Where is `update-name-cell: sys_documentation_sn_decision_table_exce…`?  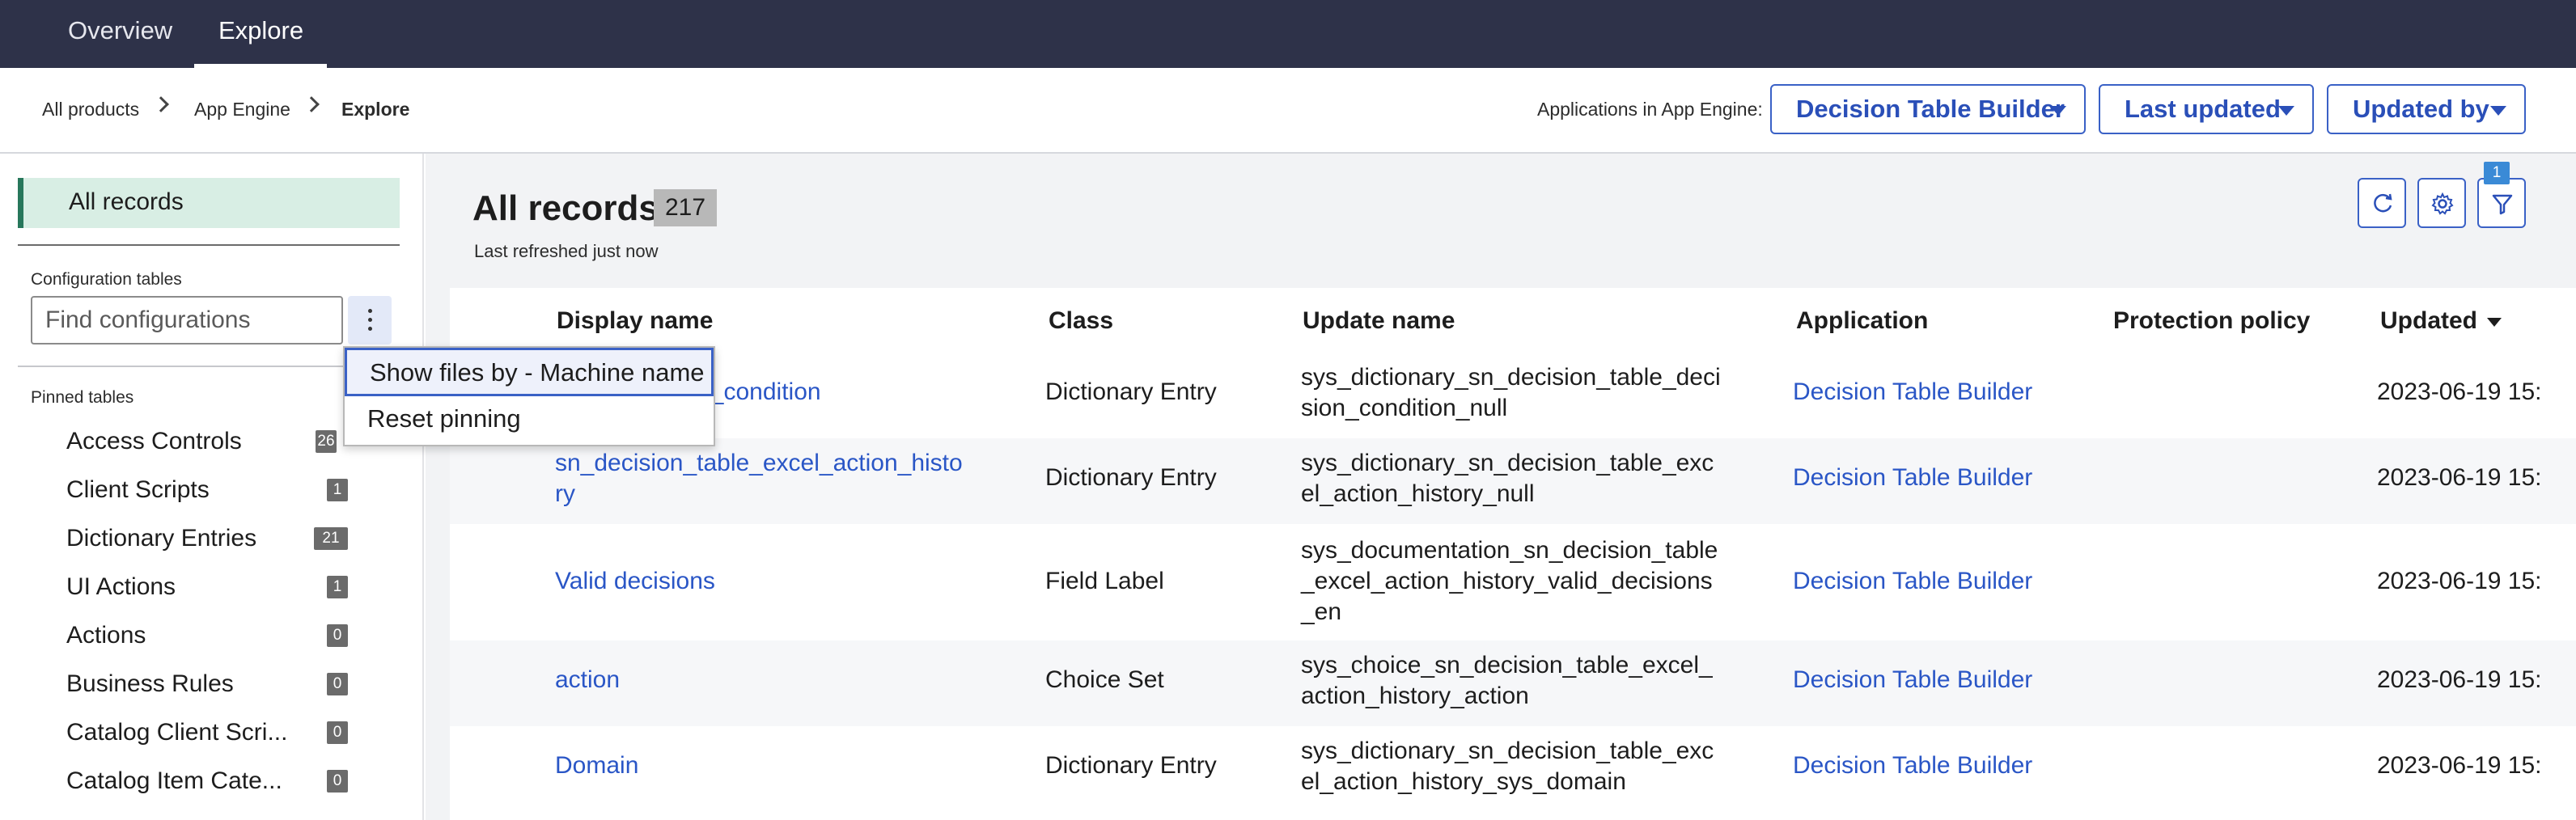 update-name-cell: sys_documentation_sn_decision_table_exce… is located at coordinates (1509, 581).